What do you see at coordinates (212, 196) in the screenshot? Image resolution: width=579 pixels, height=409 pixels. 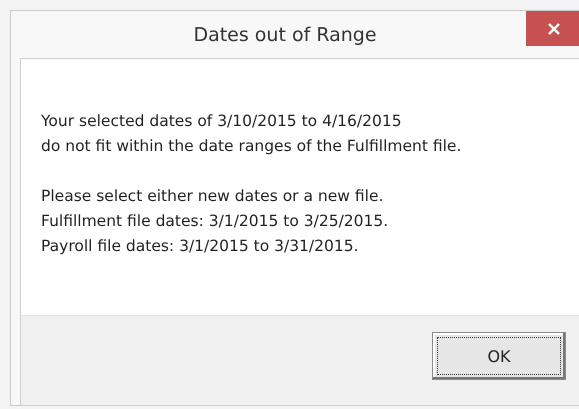 I see `message-line: Please select either new dates or a new file.` at bounding box center [212, 196].